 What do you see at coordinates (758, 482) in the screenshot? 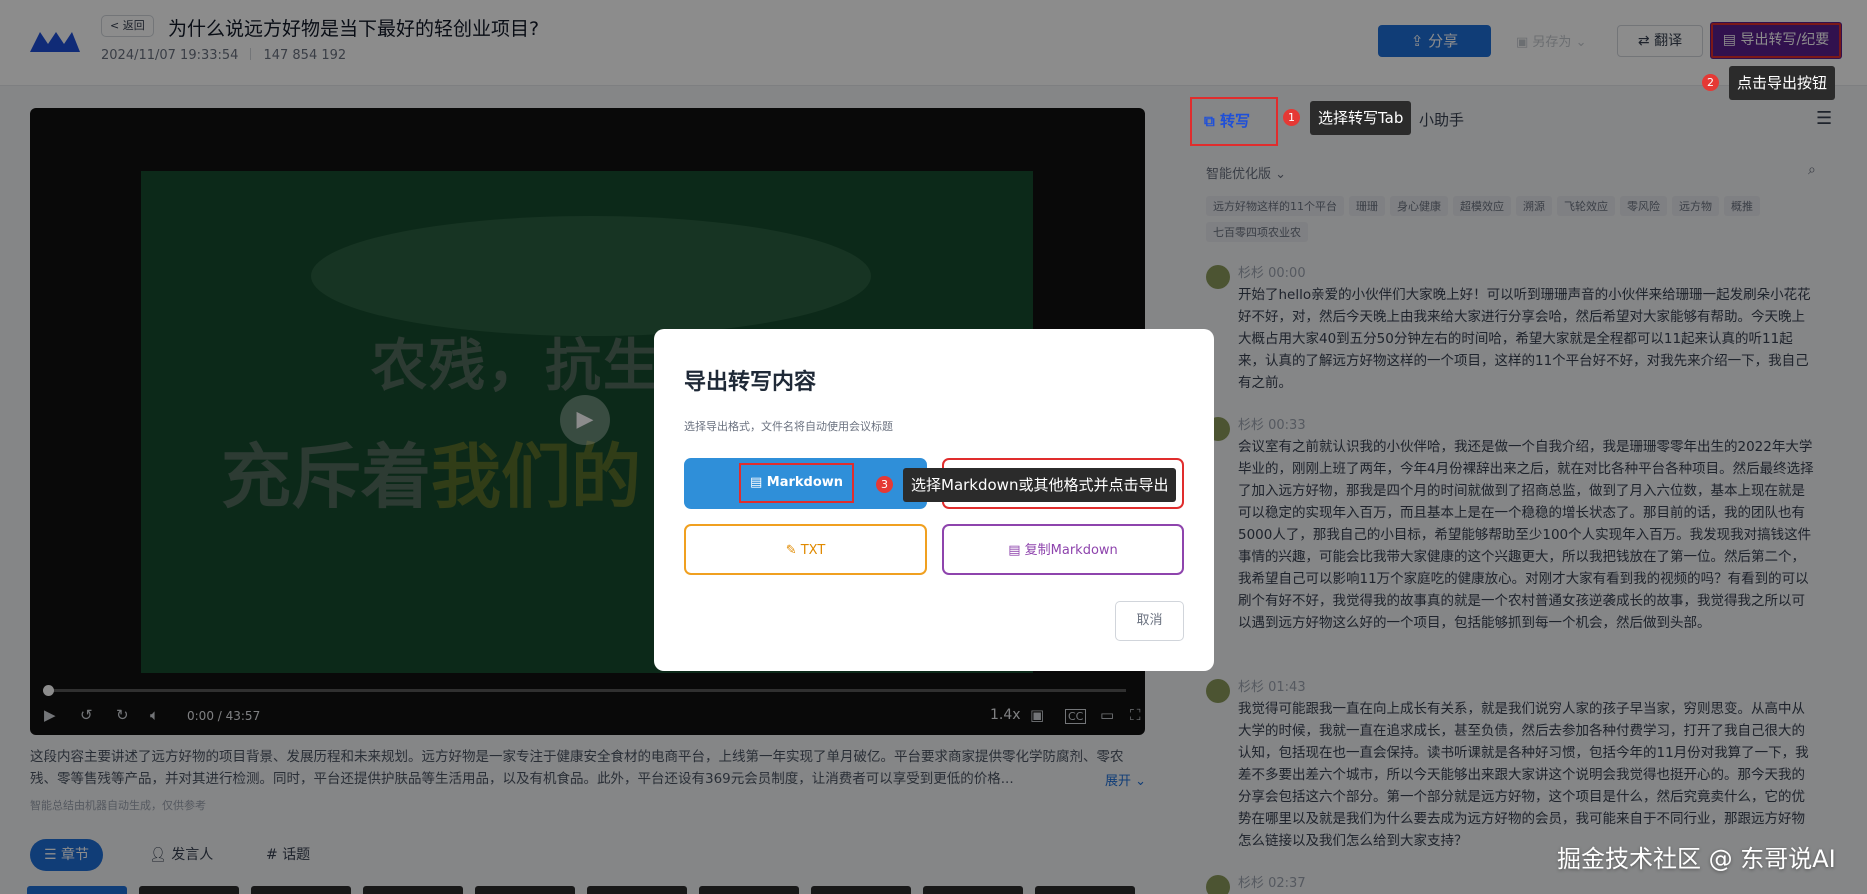
I see `document-icon: ▤` at bounding box center [758, 482].